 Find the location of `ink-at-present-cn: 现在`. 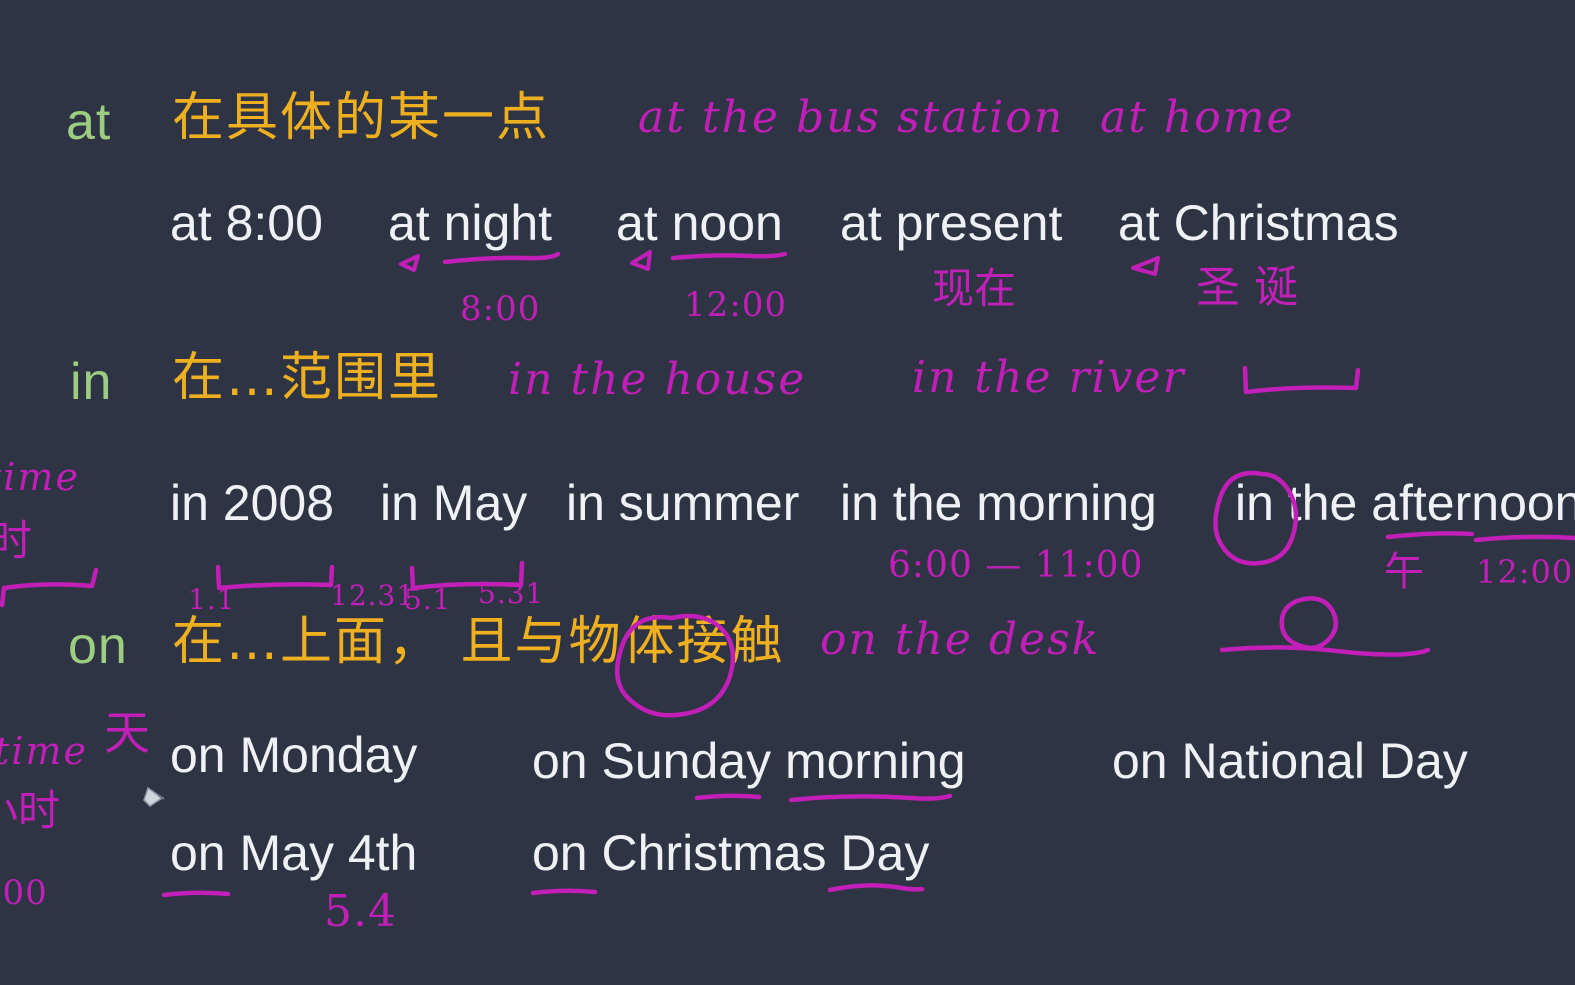

ink-at-present-cn: 现在 is located at coordinates (974, 288).